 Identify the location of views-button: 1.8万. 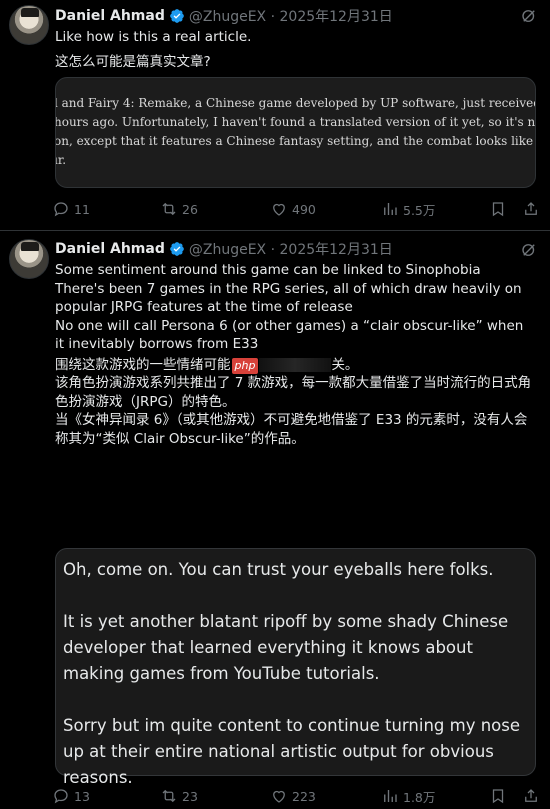
(408, 796).